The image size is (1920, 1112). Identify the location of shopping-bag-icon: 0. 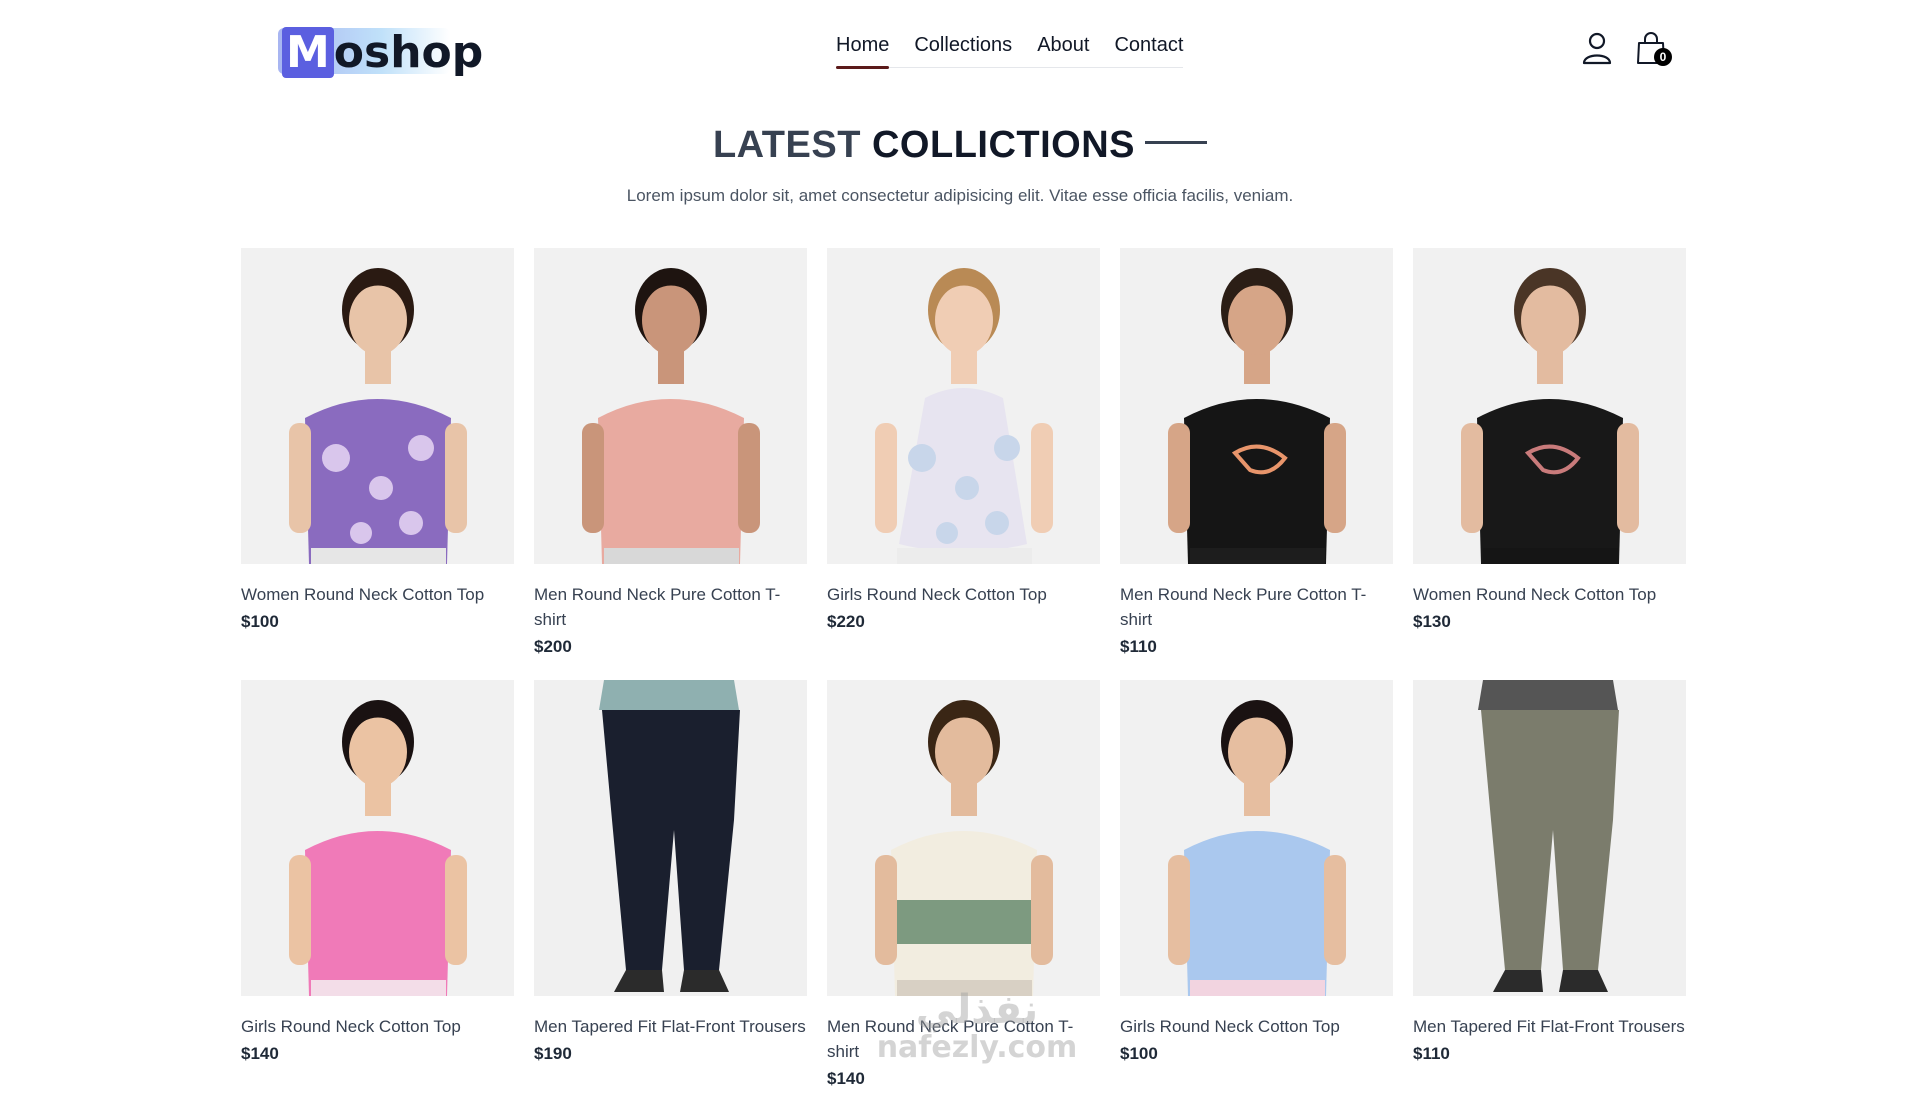
(1653, 49).